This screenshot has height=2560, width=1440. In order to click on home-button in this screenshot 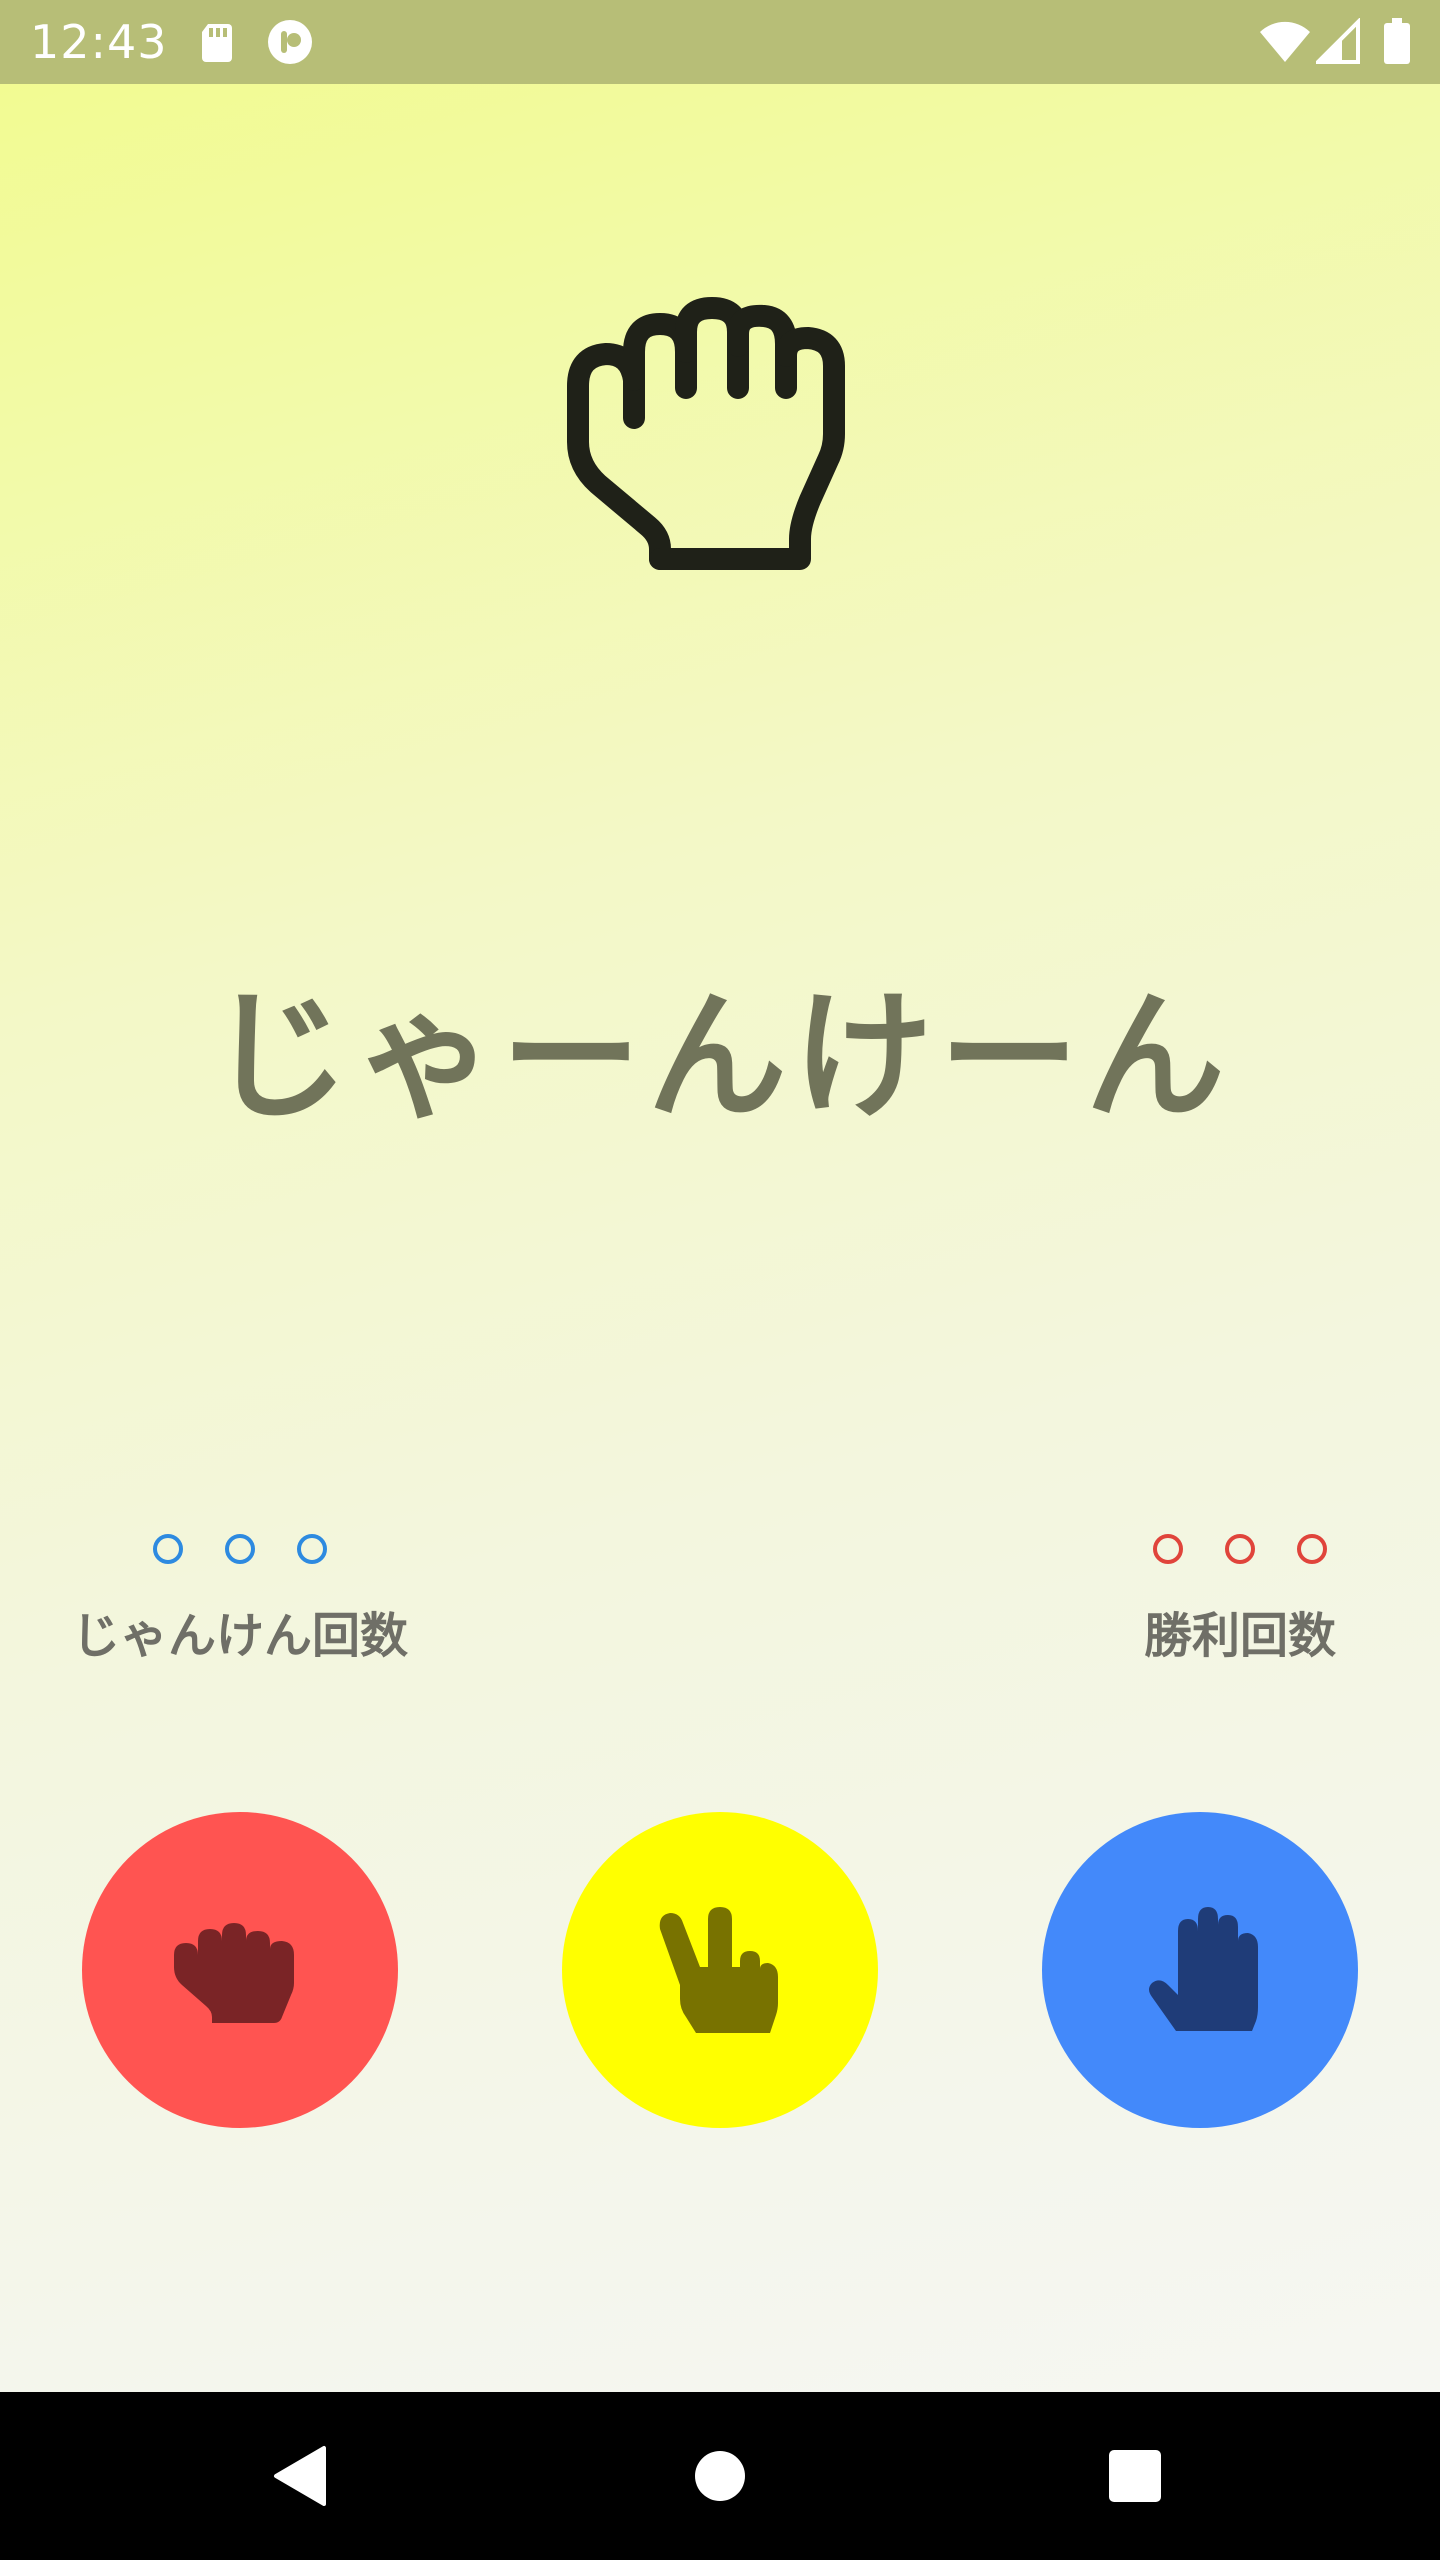, I will do `click(720, 2476)`.